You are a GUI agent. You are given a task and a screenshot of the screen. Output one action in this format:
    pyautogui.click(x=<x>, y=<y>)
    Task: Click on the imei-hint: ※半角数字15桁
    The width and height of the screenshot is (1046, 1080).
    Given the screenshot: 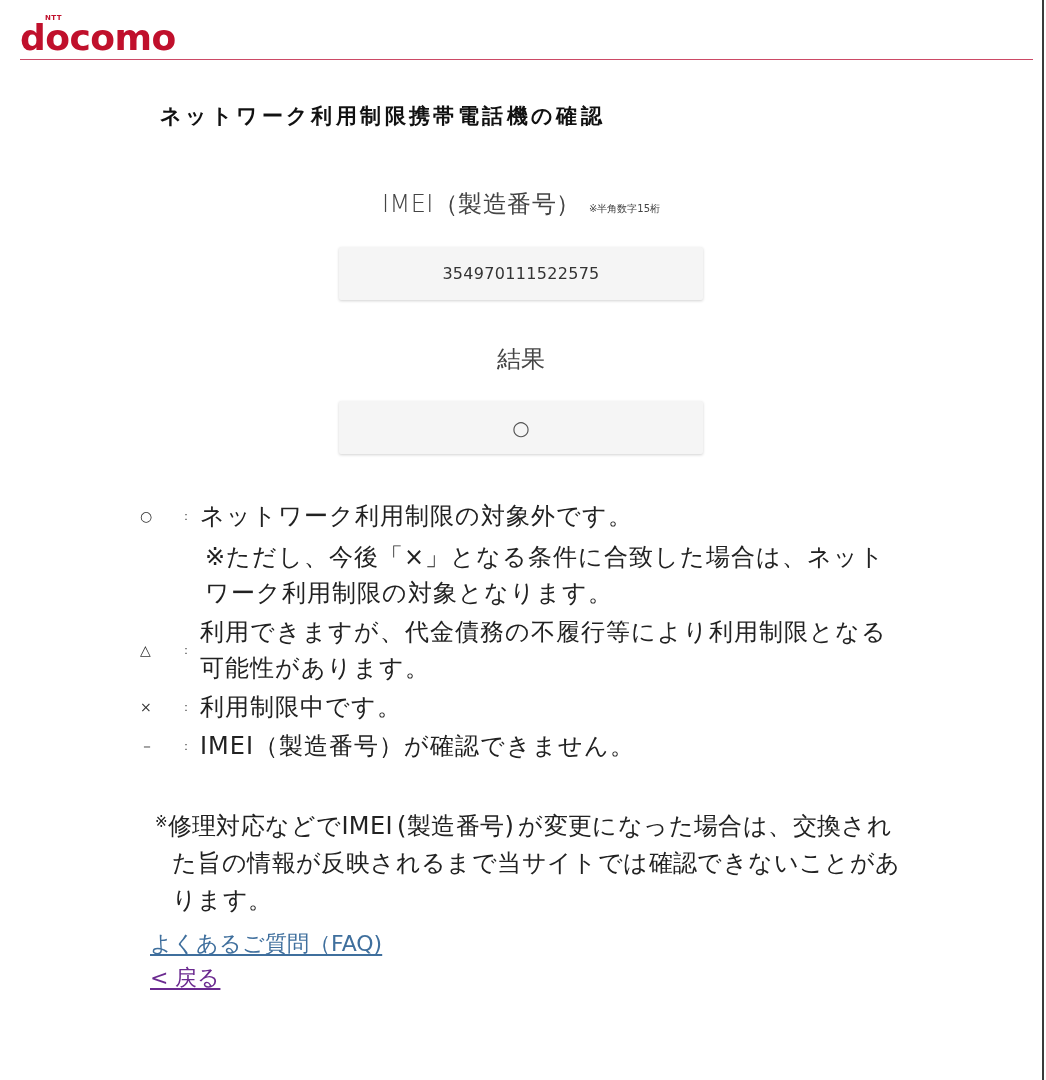 What is the action you would take?
    pyautogui.click(x=624, y=209)
    